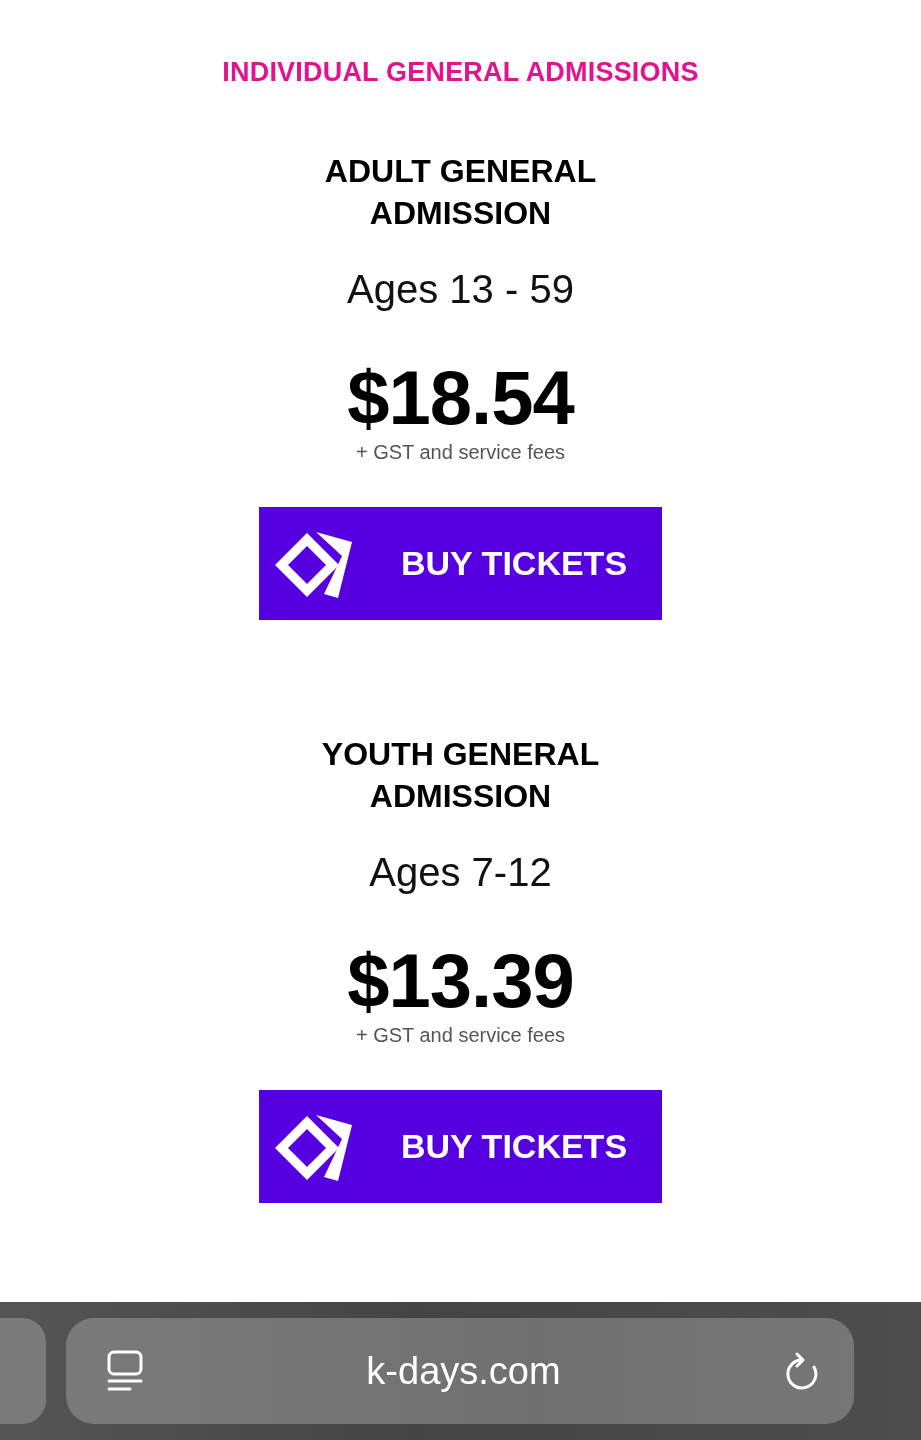 This screenshot has height=1440, width=921. I want to click on ticket-title: YOUTH GENERAL ADMISSION, so click(460, 775).